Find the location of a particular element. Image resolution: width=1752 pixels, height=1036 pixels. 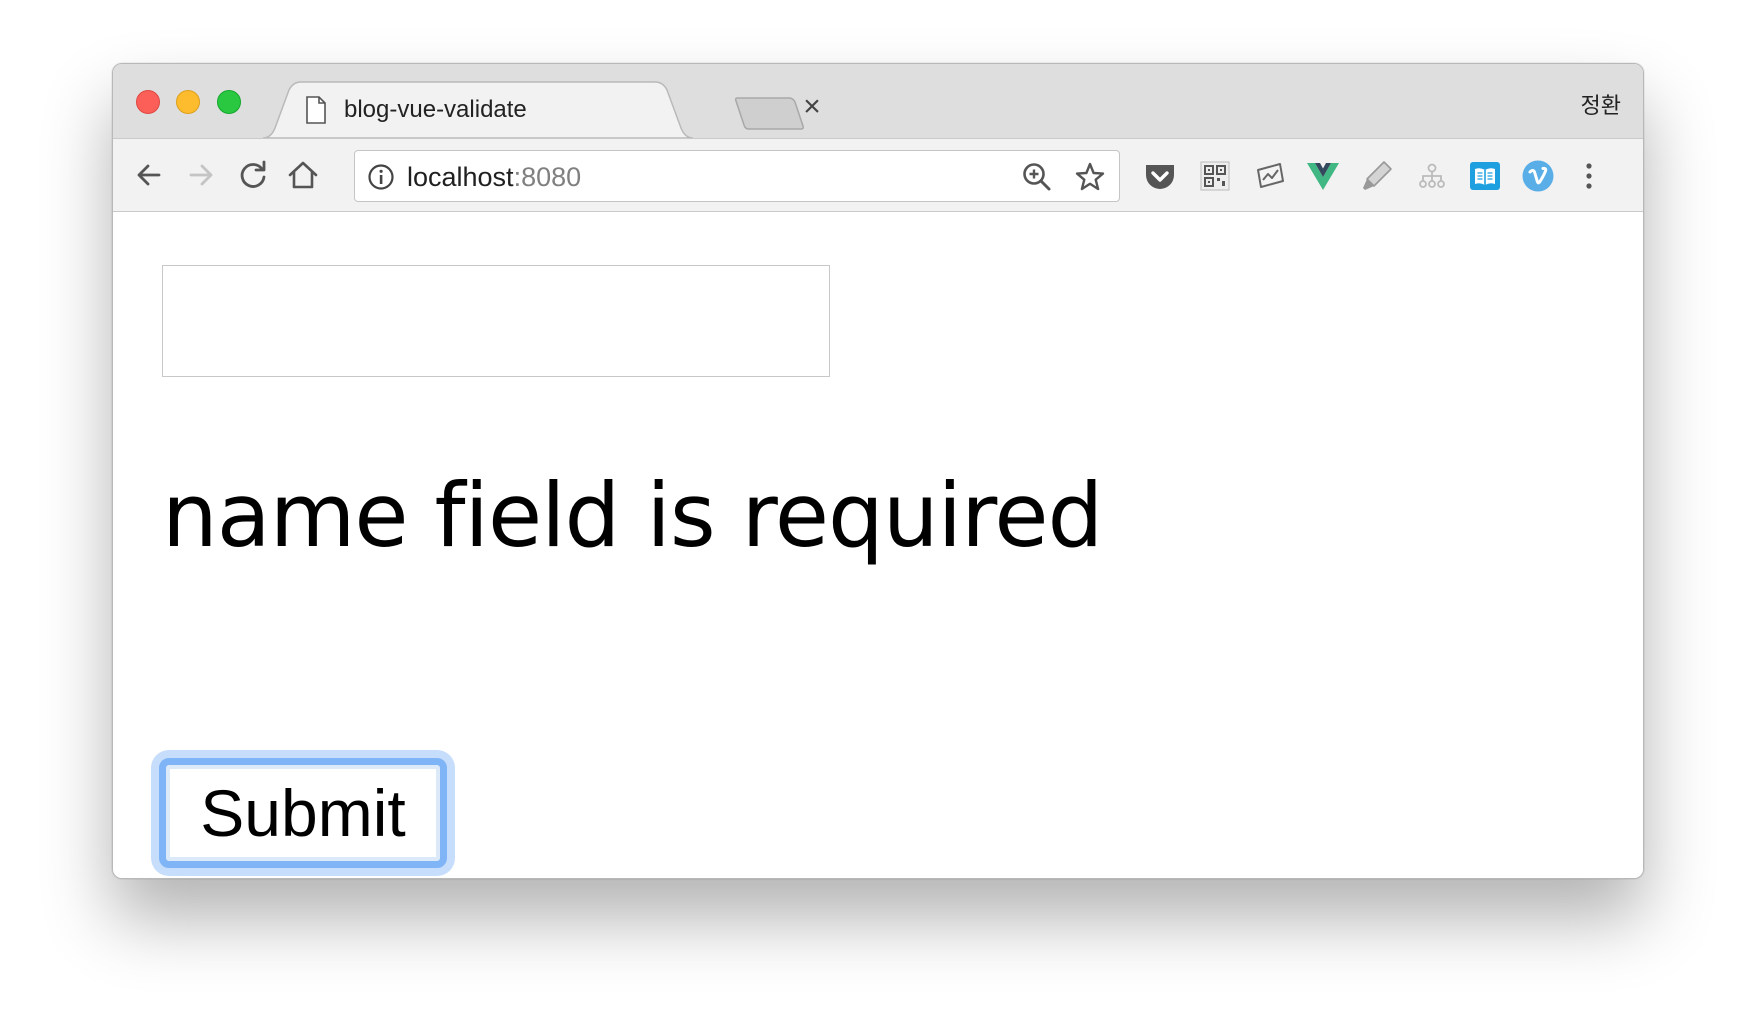

vimeo-icon is located at coordinates (1538, 176).